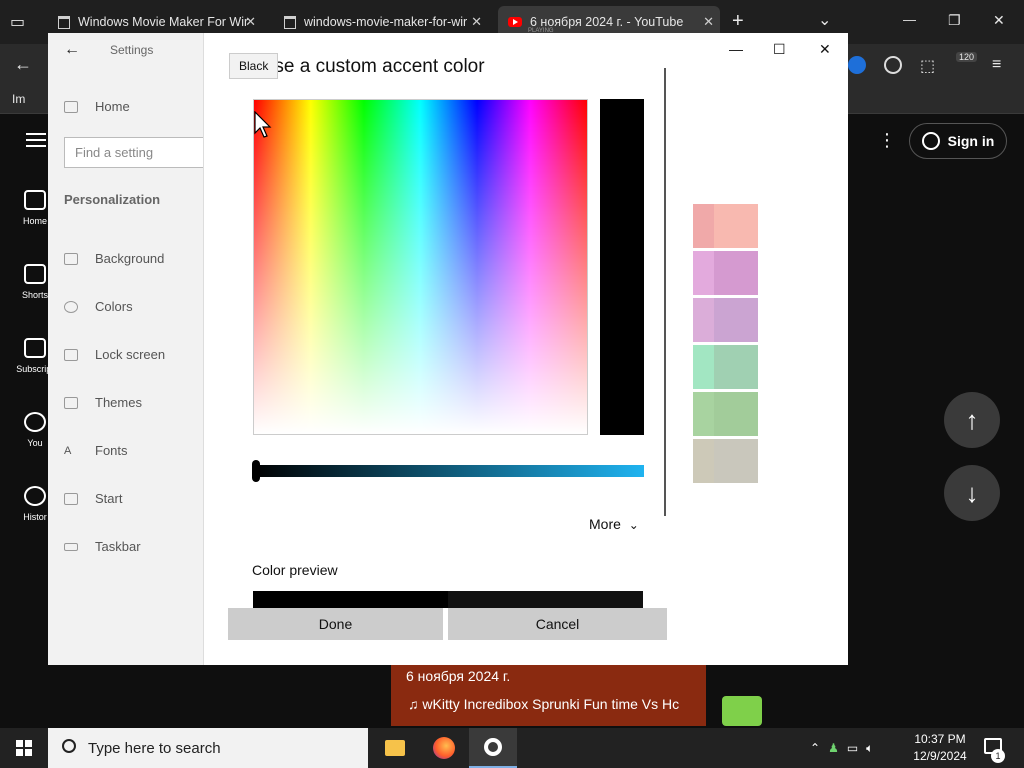 This screenshot has height=768, width=1024. I want to click on close-button: ✕, so click(999, 20).